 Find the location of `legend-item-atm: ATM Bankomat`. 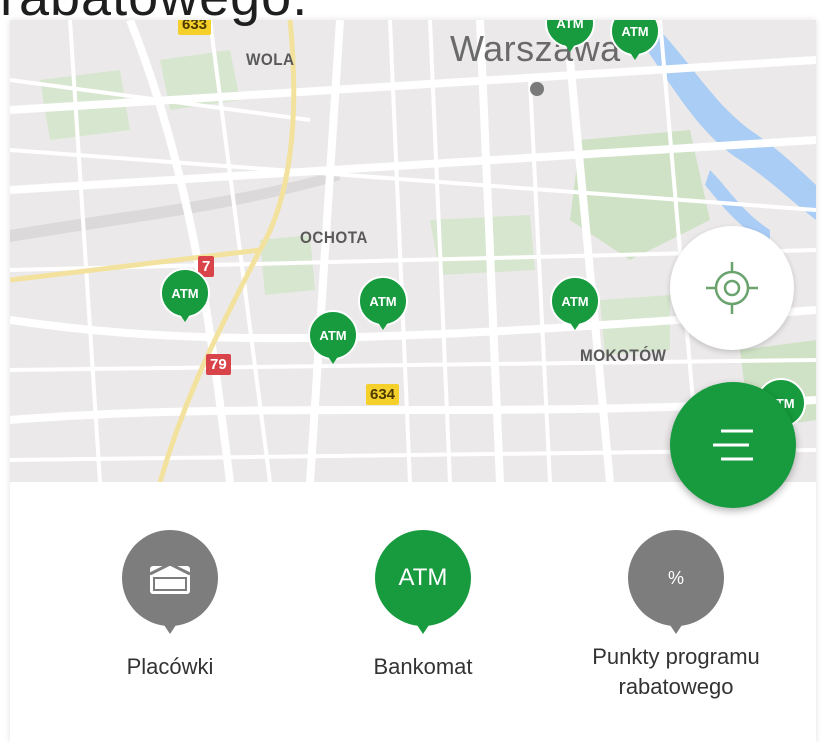

legend-item-atm: ATM Bankomat is located at coordinates (423, 606).